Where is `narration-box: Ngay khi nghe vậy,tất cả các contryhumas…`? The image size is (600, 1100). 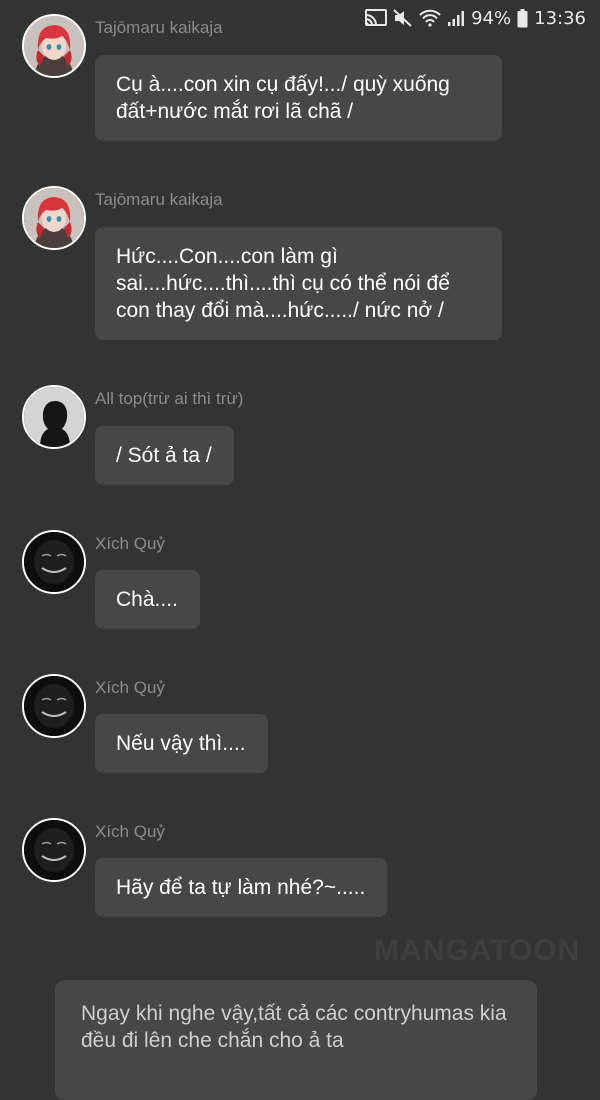
narration-box: Ngay khi nghe vậy,tất cả các contryhumas… is located at coordinates (296, 1040).